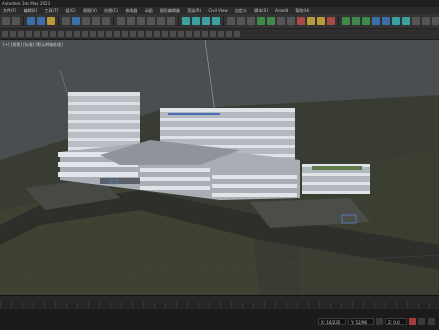 This screenshot has height=330, width=439. What do you see at coordinates (171, 21) in the screenshot?
I see `pivot-center-icon` at bounding box center [171, 21].